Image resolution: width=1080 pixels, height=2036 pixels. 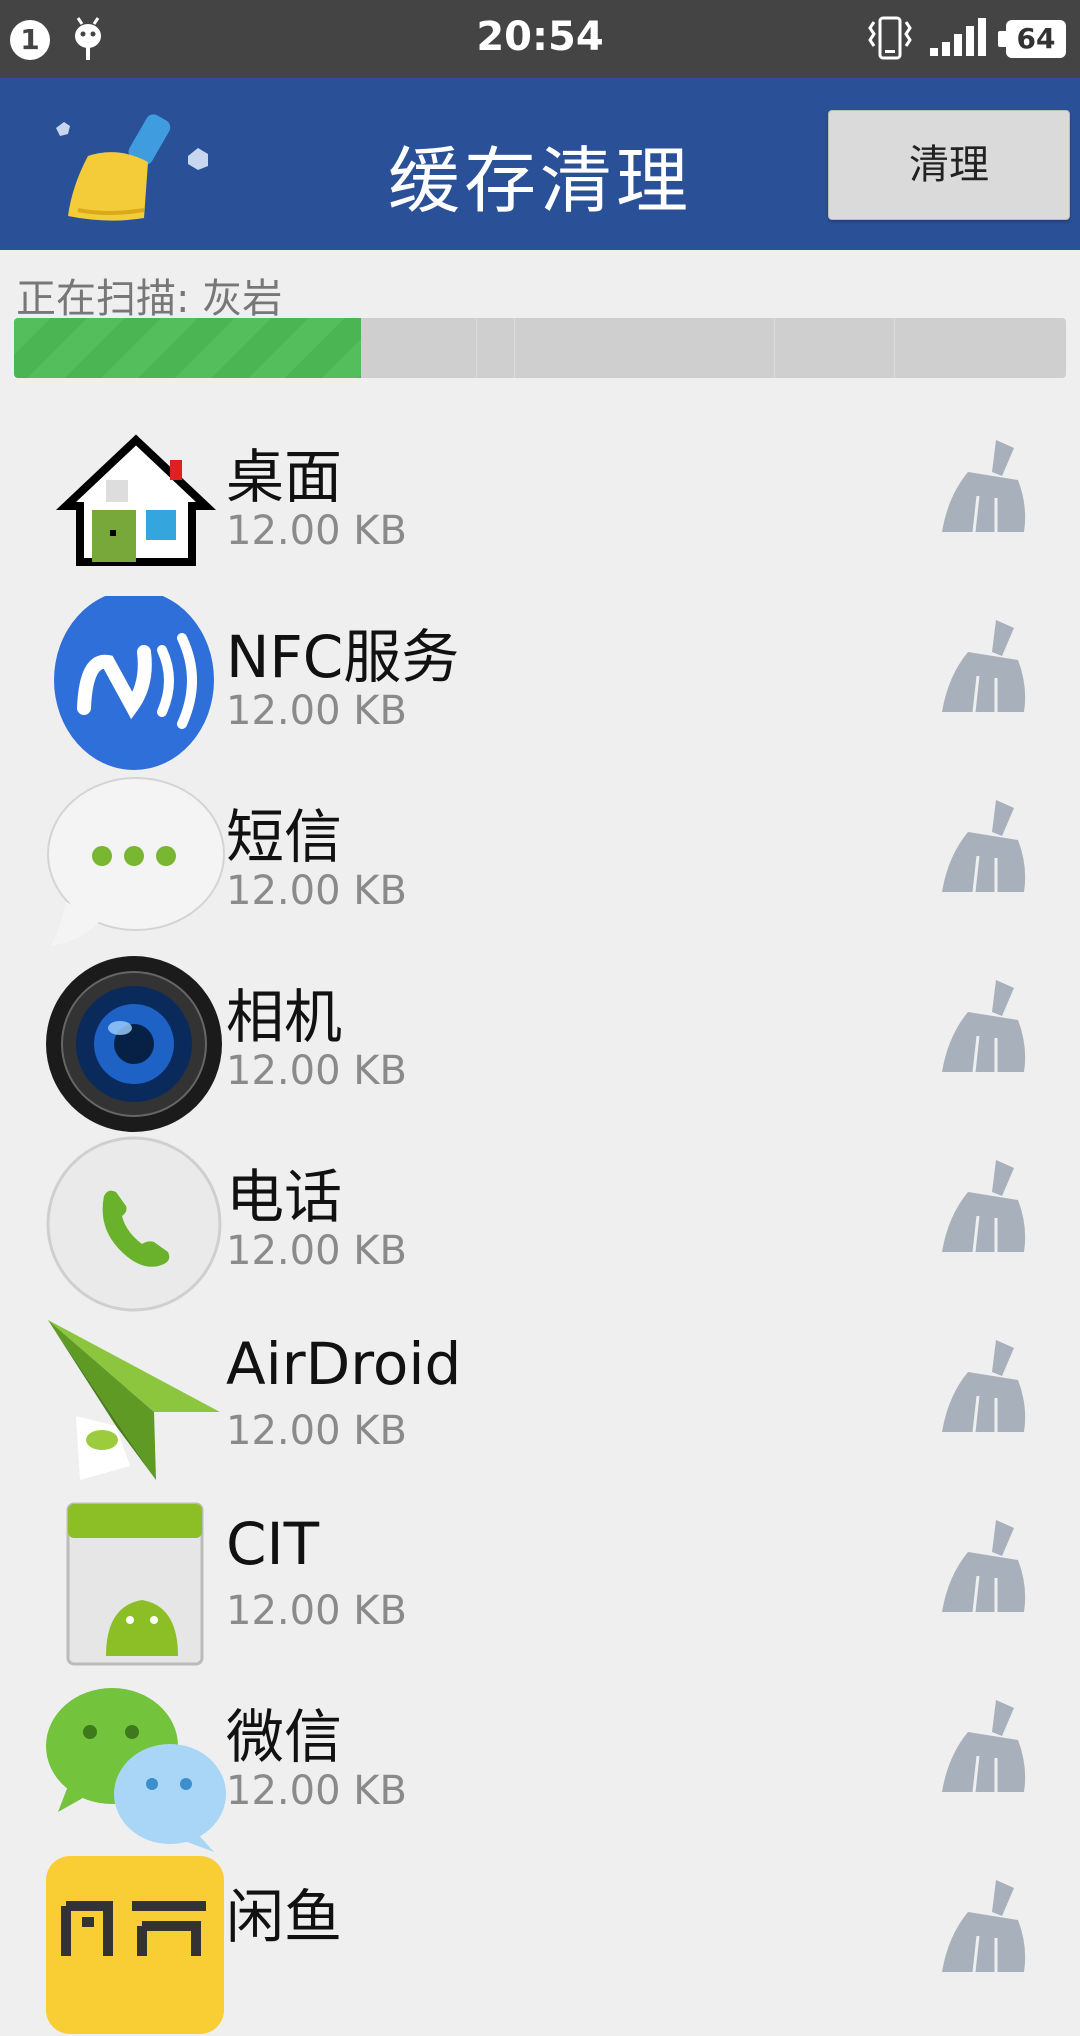 What do you see at coordinates (1032, 39) in the screenshot?
I see `battery-indicator: 64` at bounding box center [1032, 39].